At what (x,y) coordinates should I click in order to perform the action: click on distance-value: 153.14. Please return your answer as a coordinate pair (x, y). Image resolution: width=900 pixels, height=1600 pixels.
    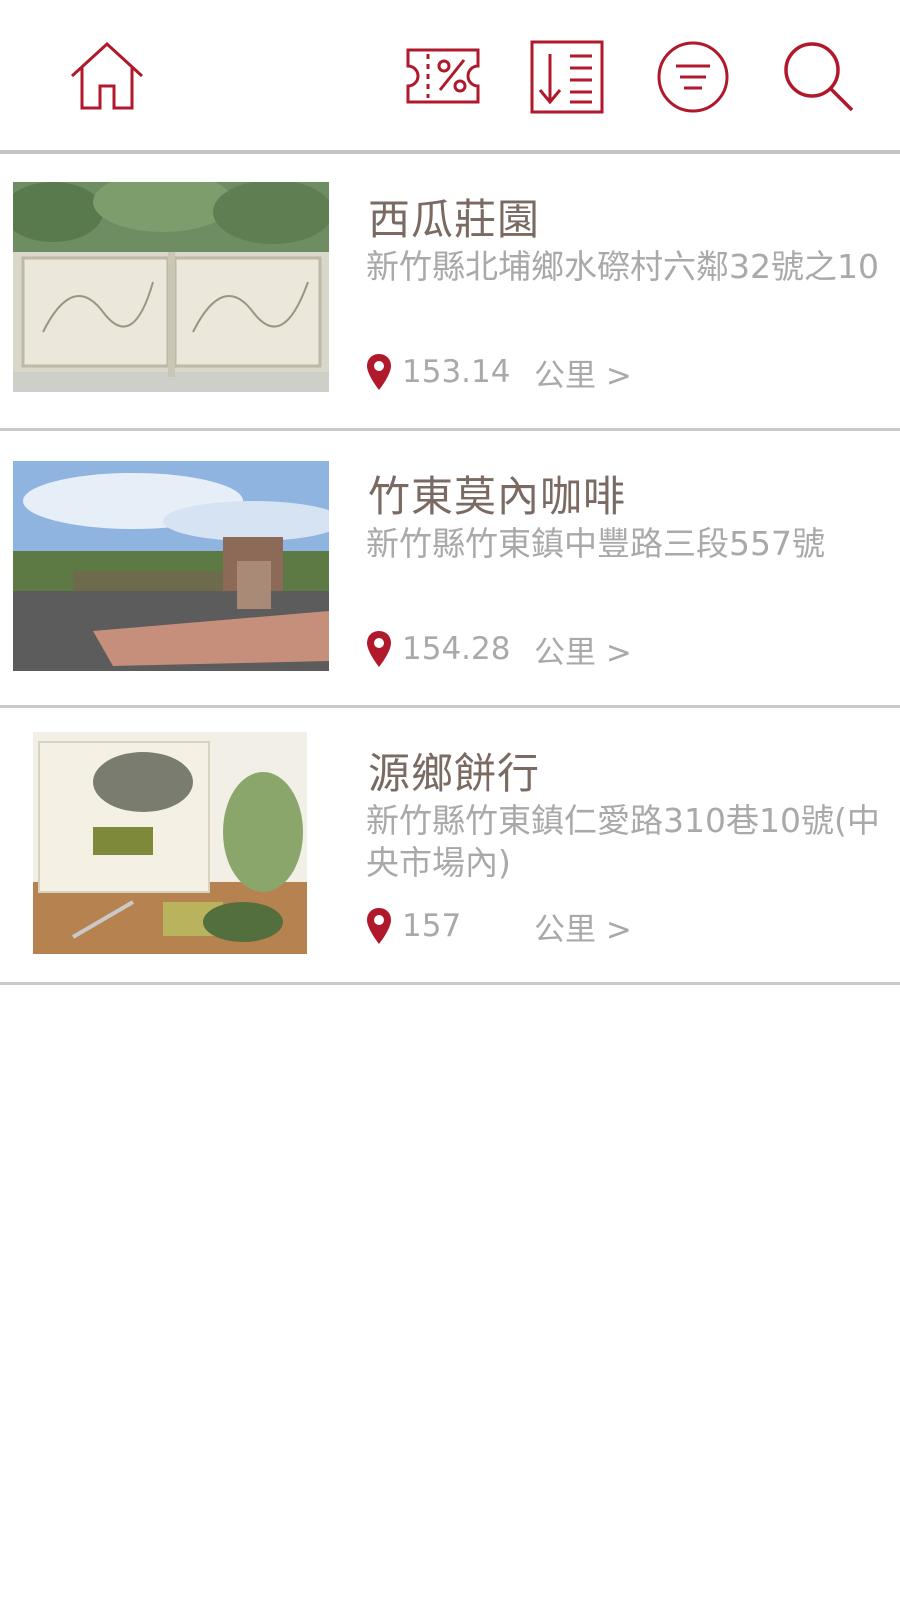
    Looking at the image, I should click on (456, 372).